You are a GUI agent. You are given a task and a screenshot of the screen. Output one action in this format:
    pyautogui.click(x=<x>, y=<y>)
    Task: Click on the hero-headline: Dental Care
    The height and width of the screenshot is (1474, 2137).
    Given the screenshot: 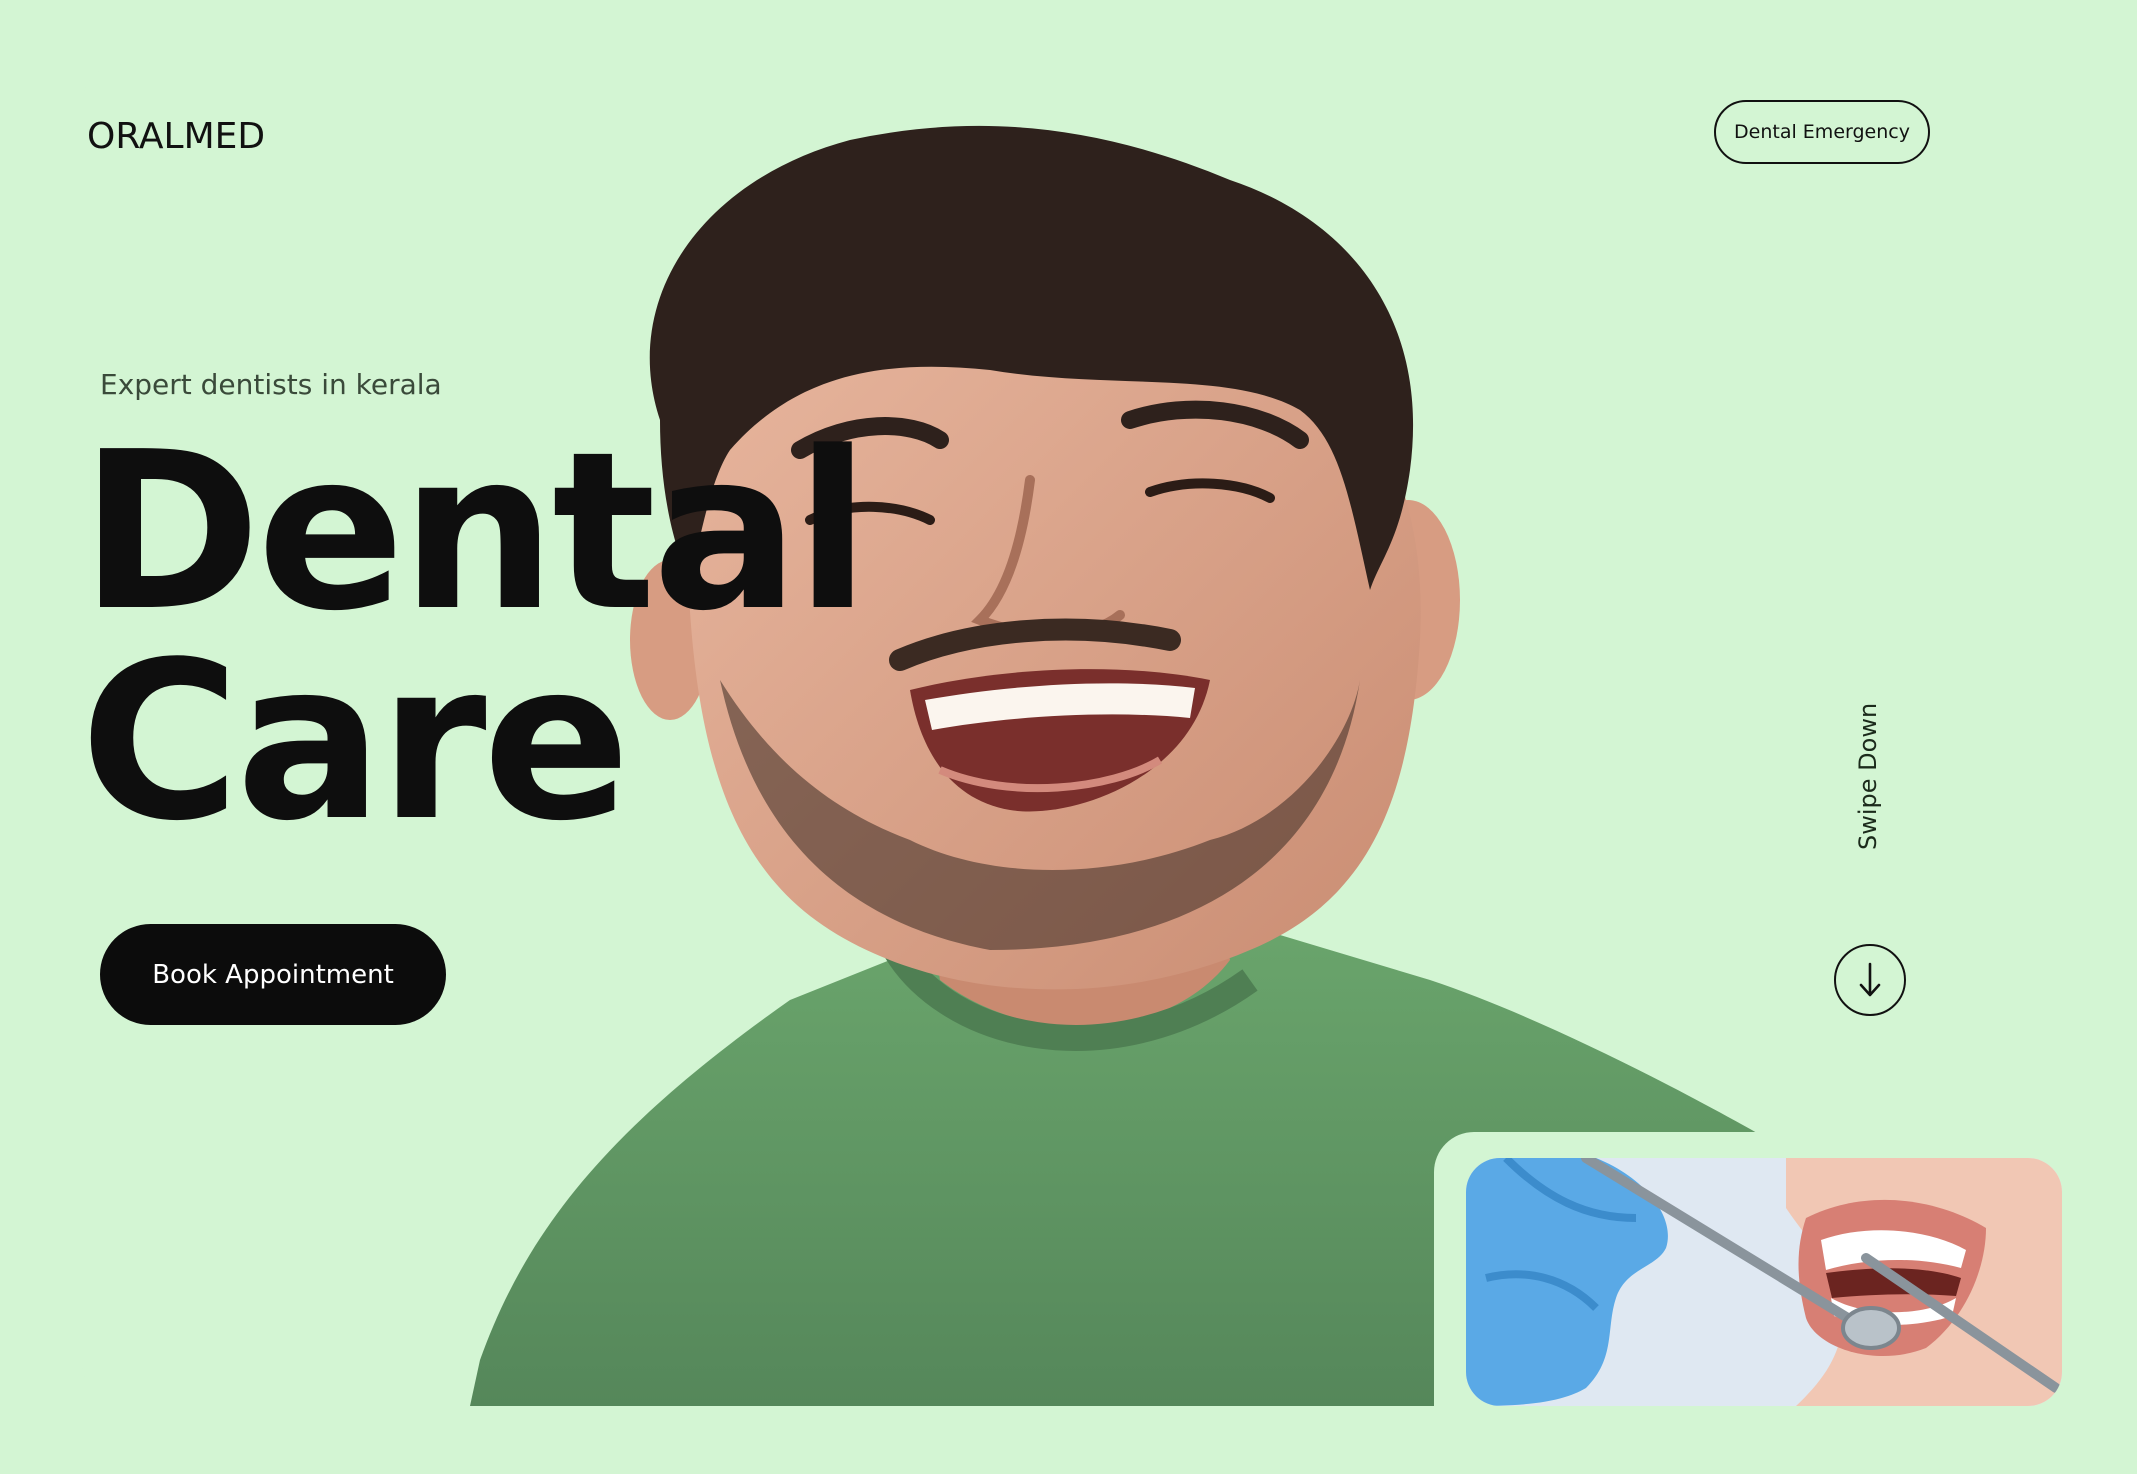 What is the action you would take?
    pyautogui.click(x=475, y=637)
    